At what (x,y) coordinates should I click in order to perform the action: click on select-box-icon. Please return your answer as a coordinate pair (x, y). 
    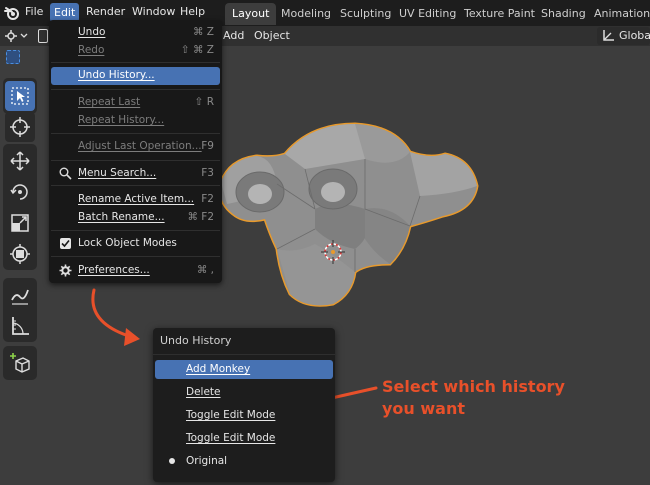
    Looking at the image, I should click on (20, 96).